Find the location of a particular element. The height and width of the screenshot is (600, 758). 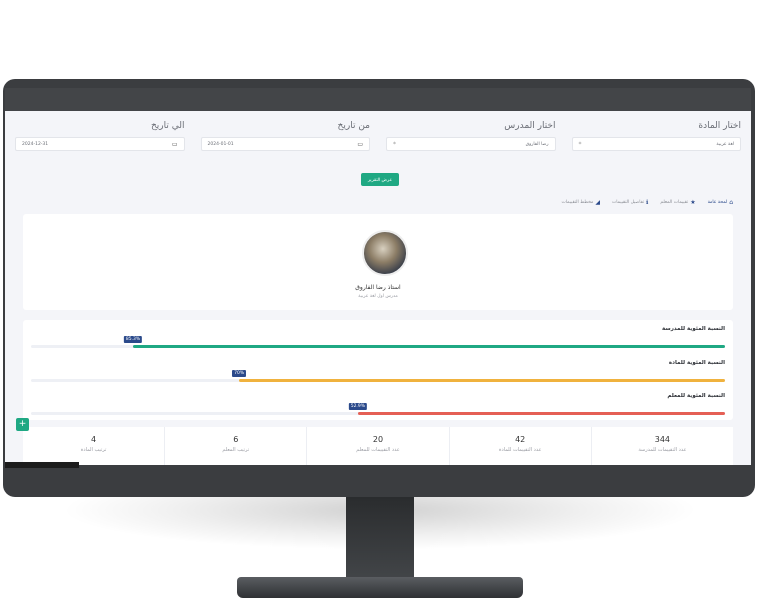

stat-label: عدد التقييمات للمادة is located at coordinates (520, 450).